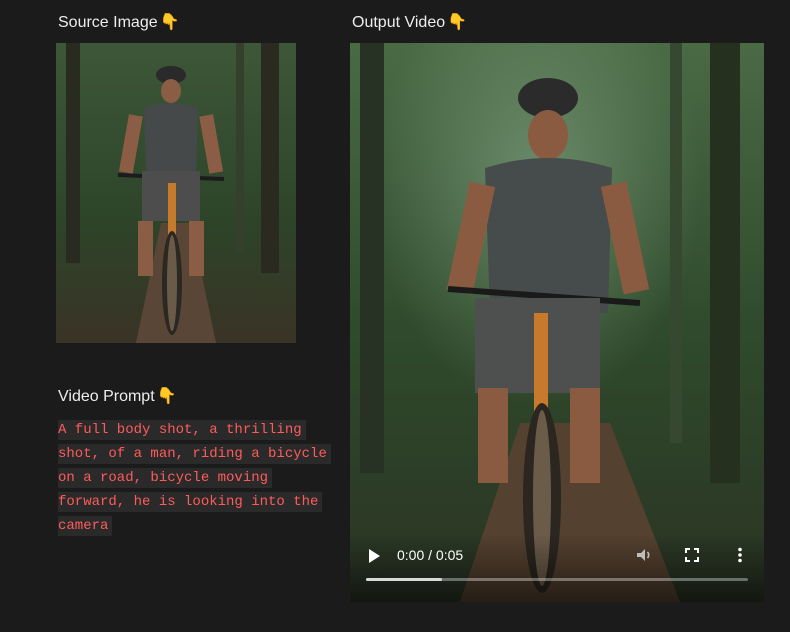  I want to click on source-image-heading: Source Image 👇, so click(119, 22).